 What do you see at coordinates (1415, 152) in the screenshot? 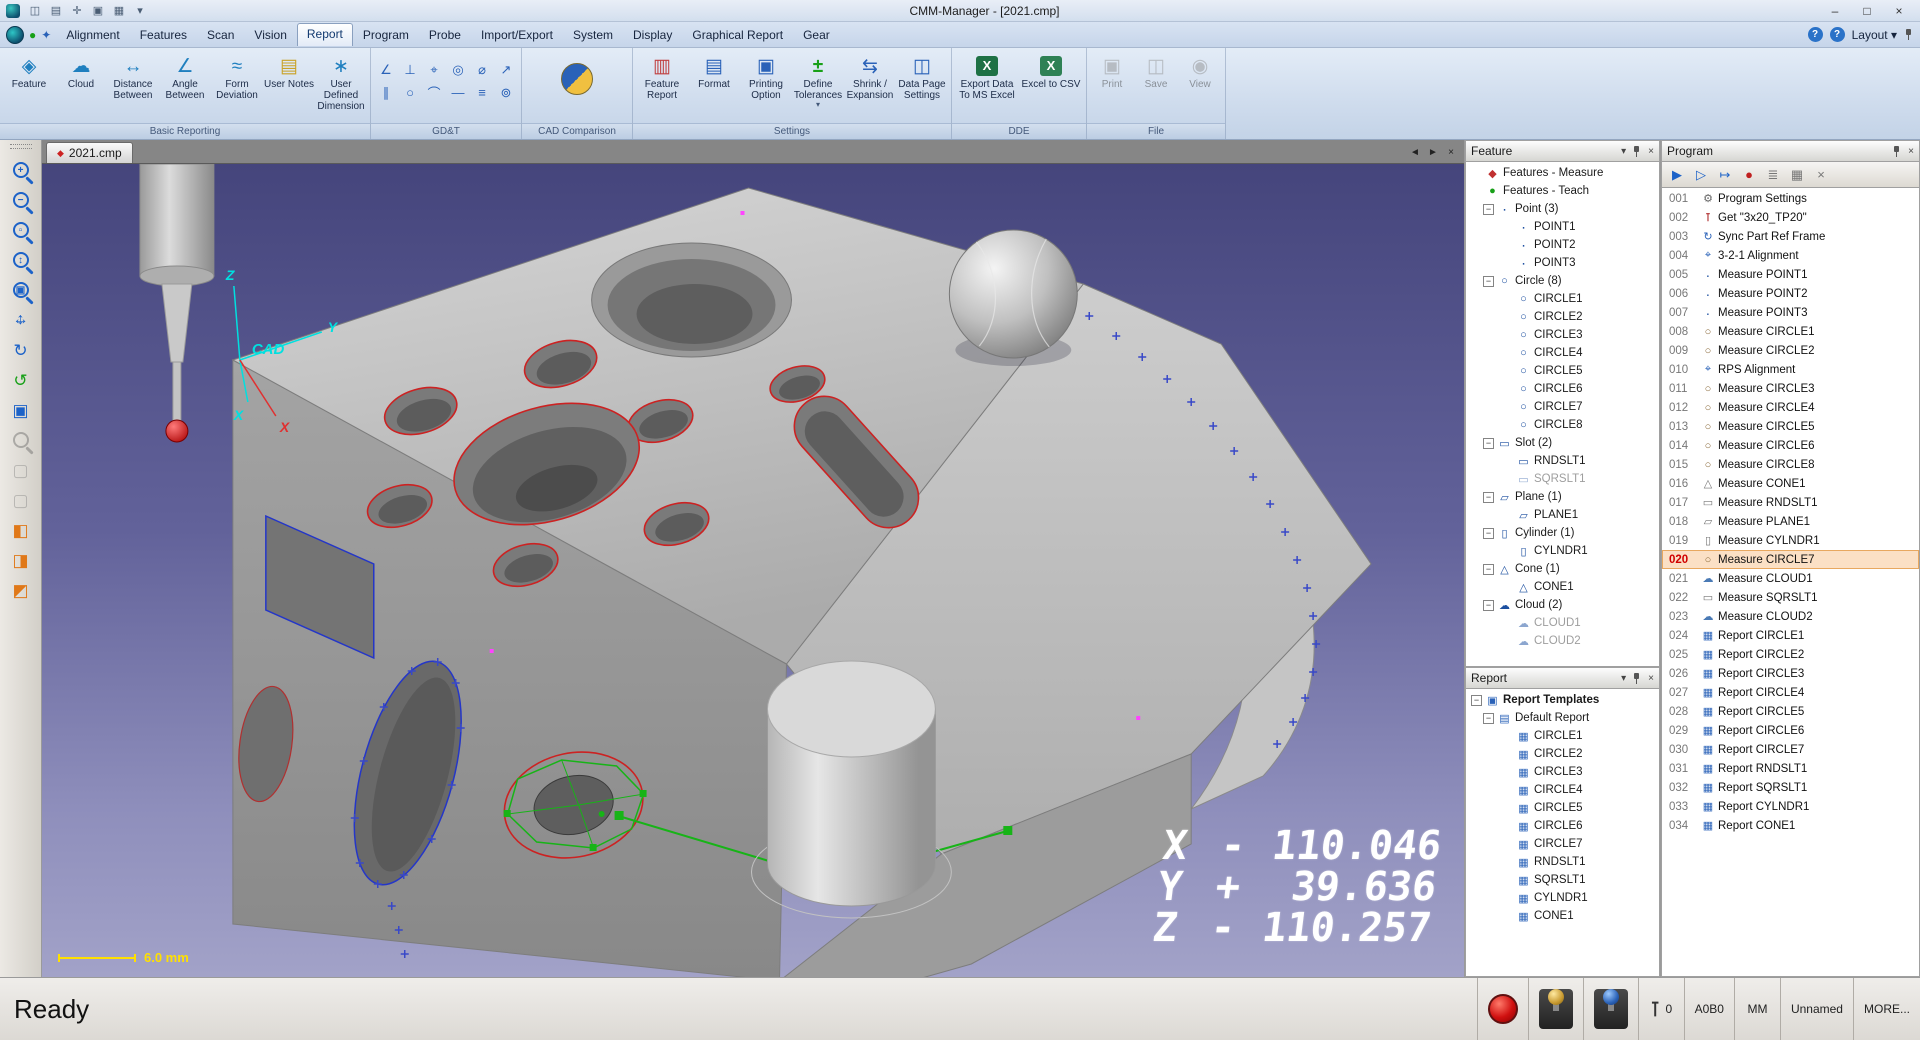
I see `tab-scroll-left-button: ◄` at bounding box center [1415, 152].